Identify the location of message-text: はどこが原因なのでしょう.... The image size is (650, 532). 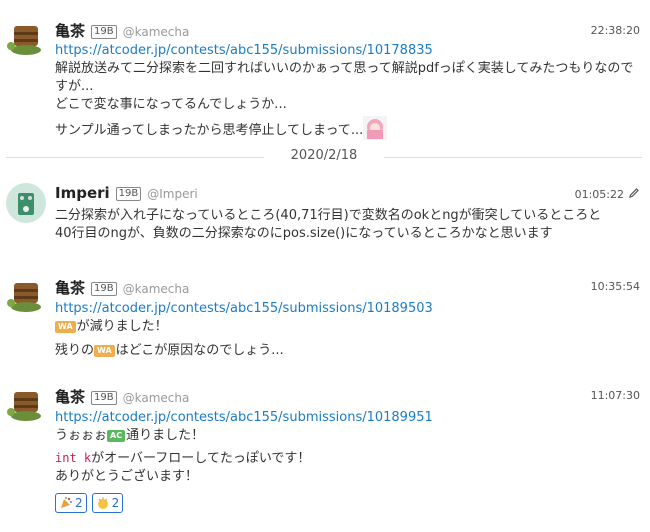
(199, 350).